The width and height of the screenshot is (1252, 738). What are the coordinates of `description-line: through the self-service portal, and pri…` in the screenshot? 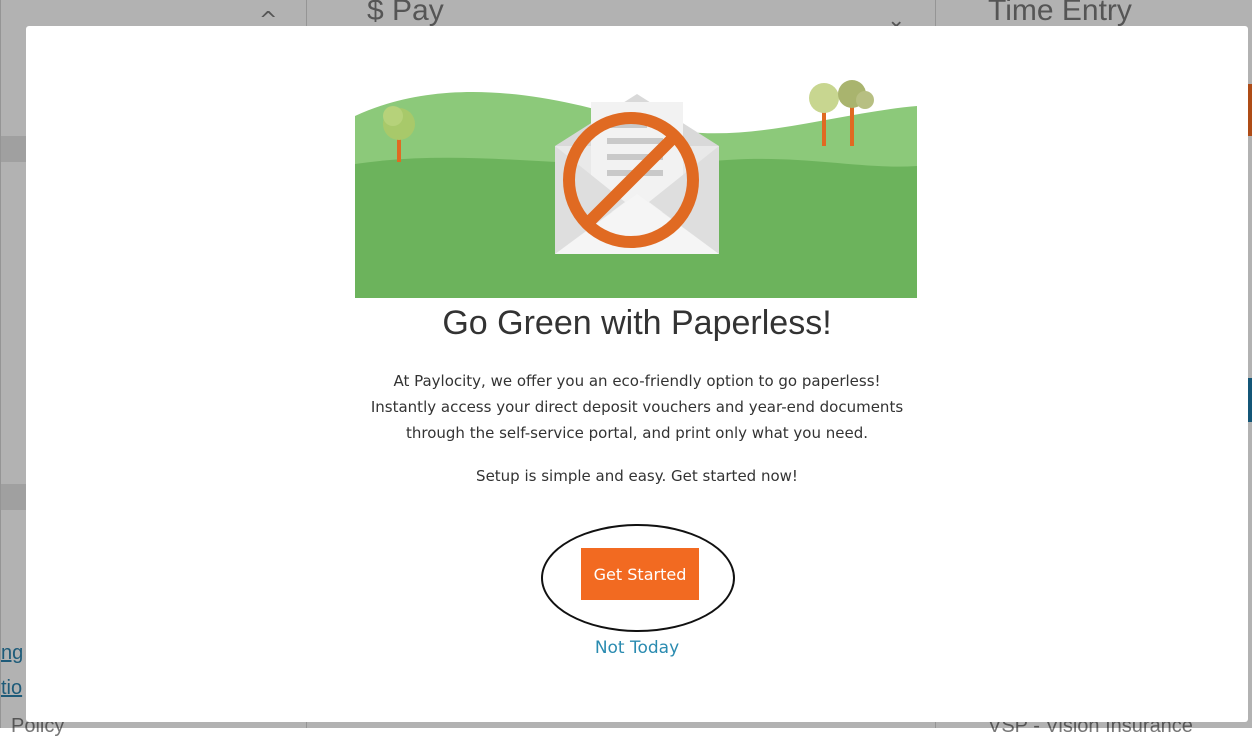 It's located at (636, 433).